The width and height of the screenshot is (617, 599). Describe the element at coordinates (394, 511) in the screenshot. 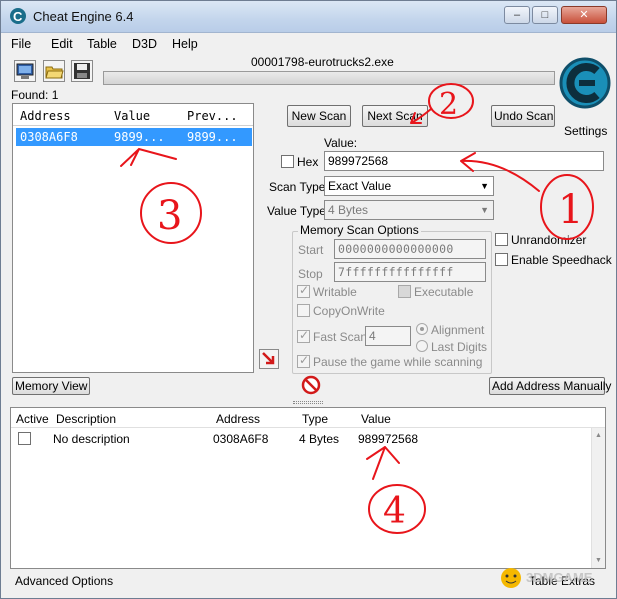

I see `annotation-number-4: 4` at that location.